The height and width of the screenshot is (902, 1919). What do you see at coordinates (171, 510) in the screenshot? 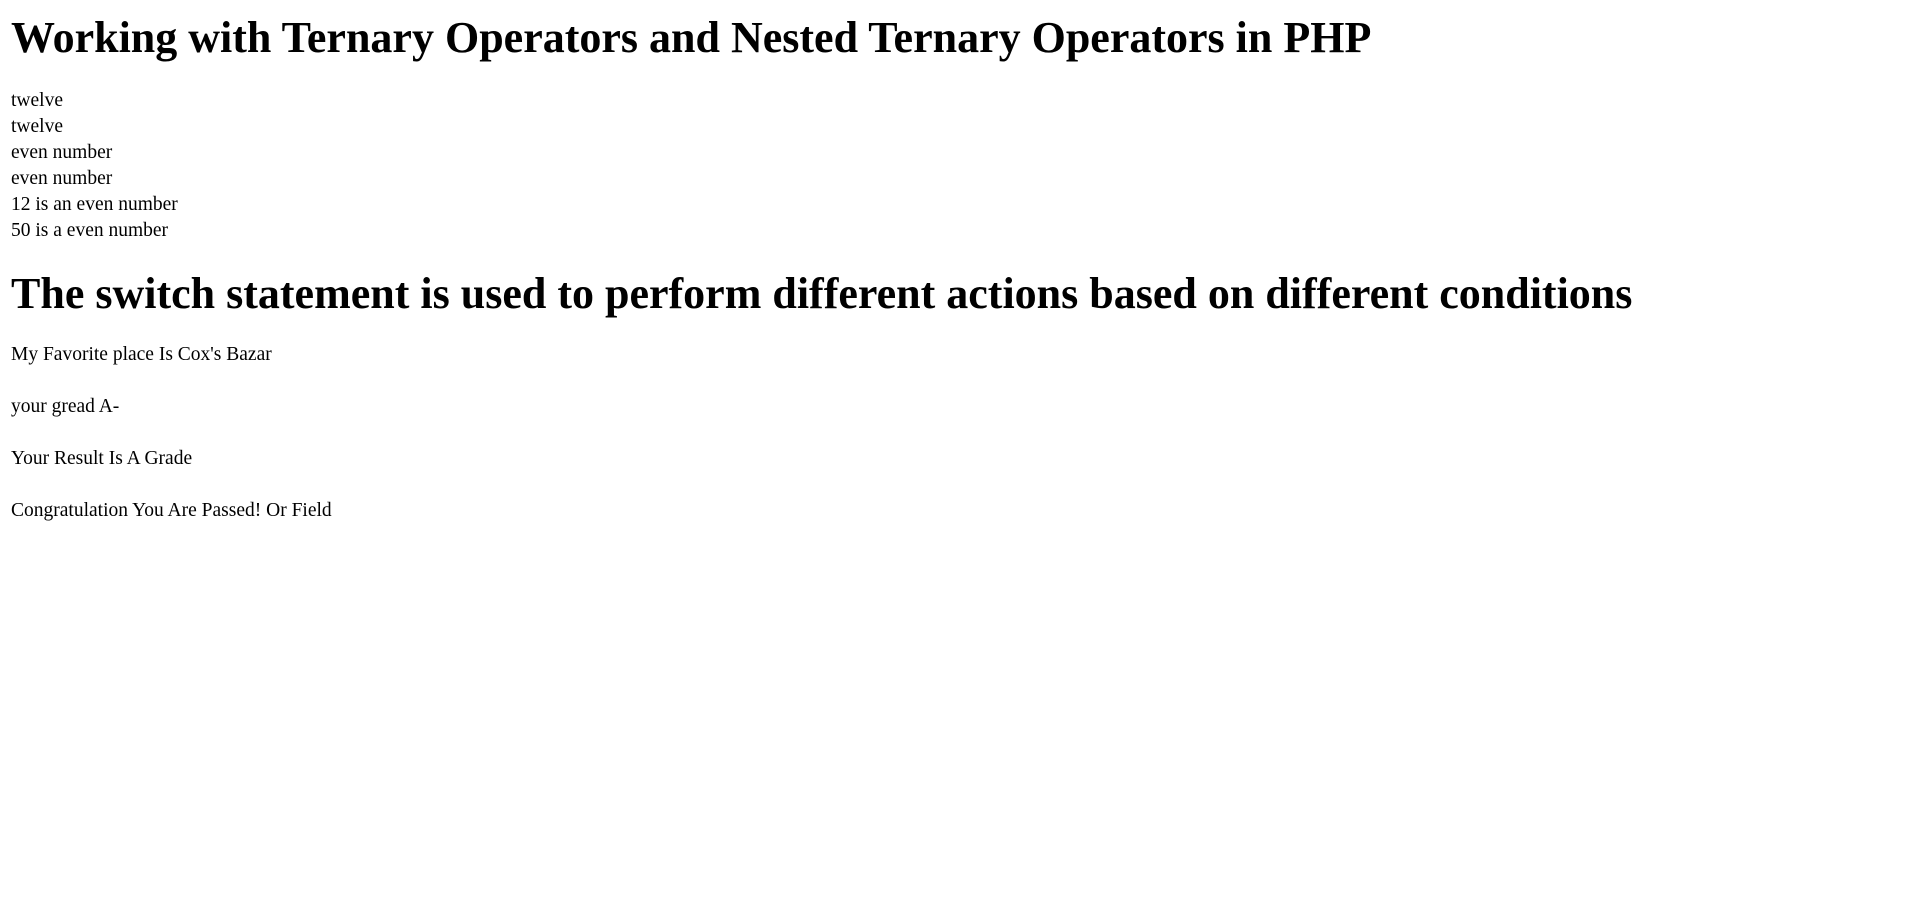
I see `output-paragraph: Congratulation You Are Passed! Or Field` at bounding box center [171, 510].